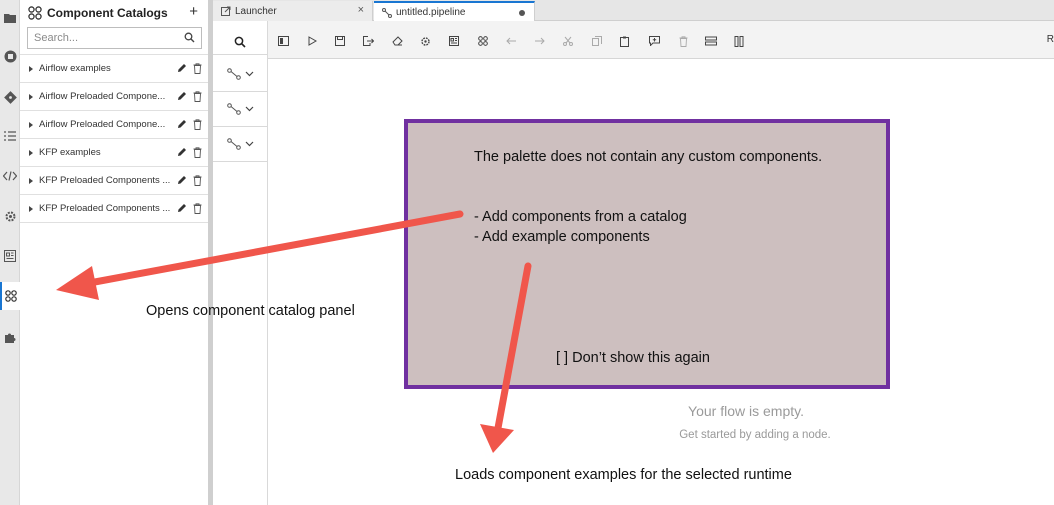 The image size is (1054, 505). I want to click on redo-button, so click(539, 41).